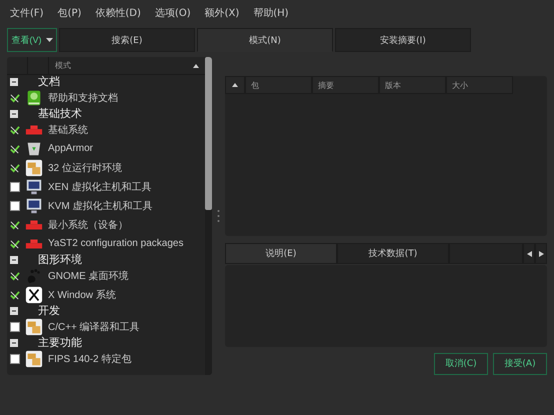  What do you see at coordinates (345, 85) in the screenshot?
I see `column-header: 摘要` at bounding box center [345, 85].